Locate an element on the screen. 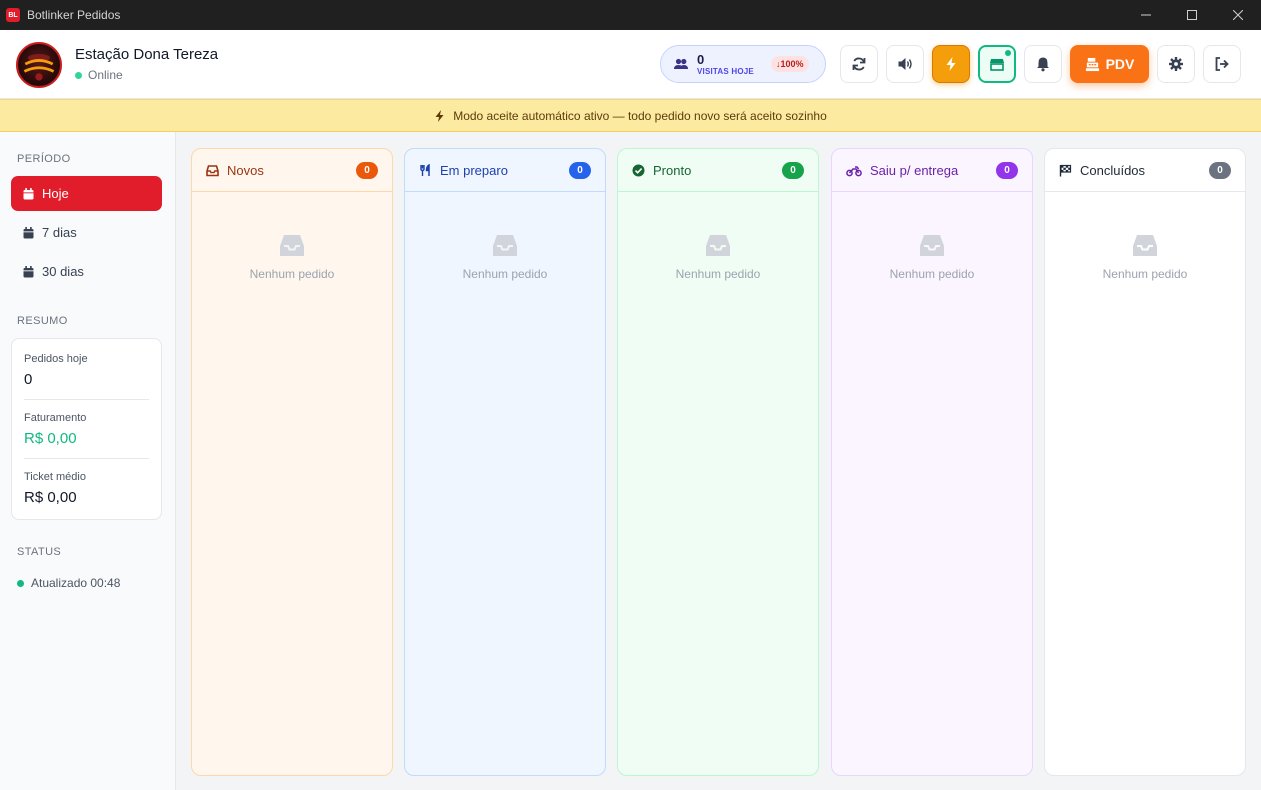 The height and width of the screenshot is (790, 1261). column-em-preparo: Em preparo 0 Nenhum pedido is located at coordinates (505, 462).